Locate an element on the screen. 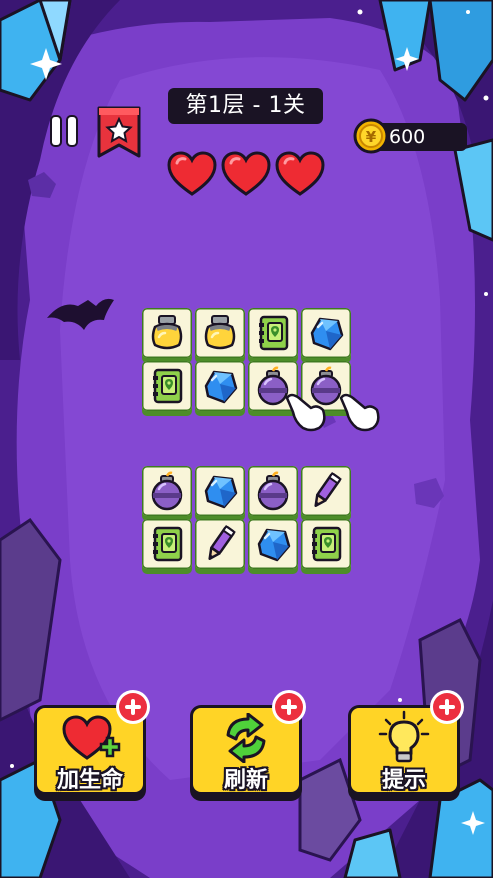 The image size is (493, 878). add-life-button: 加生命 is located at coordinates (92, 743).